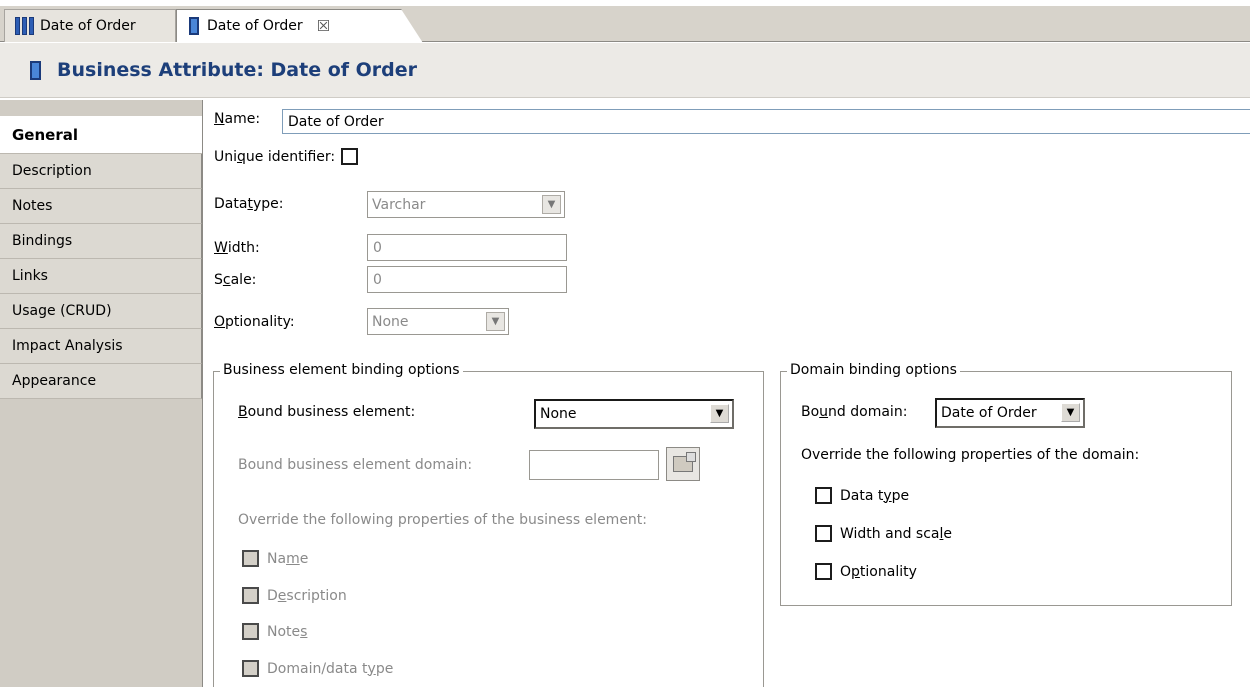  Describe the element at coordinates (625, 24) in the screenshot. I see `editor-tab-bar: Date of Order Date of Order ☒` at that location.